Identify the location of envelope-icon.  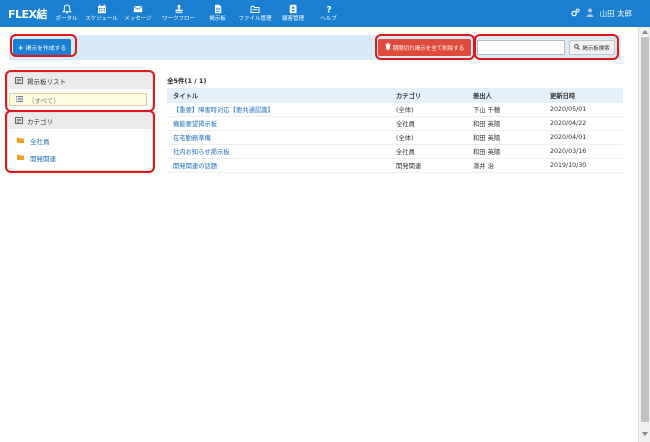
(138, 9).